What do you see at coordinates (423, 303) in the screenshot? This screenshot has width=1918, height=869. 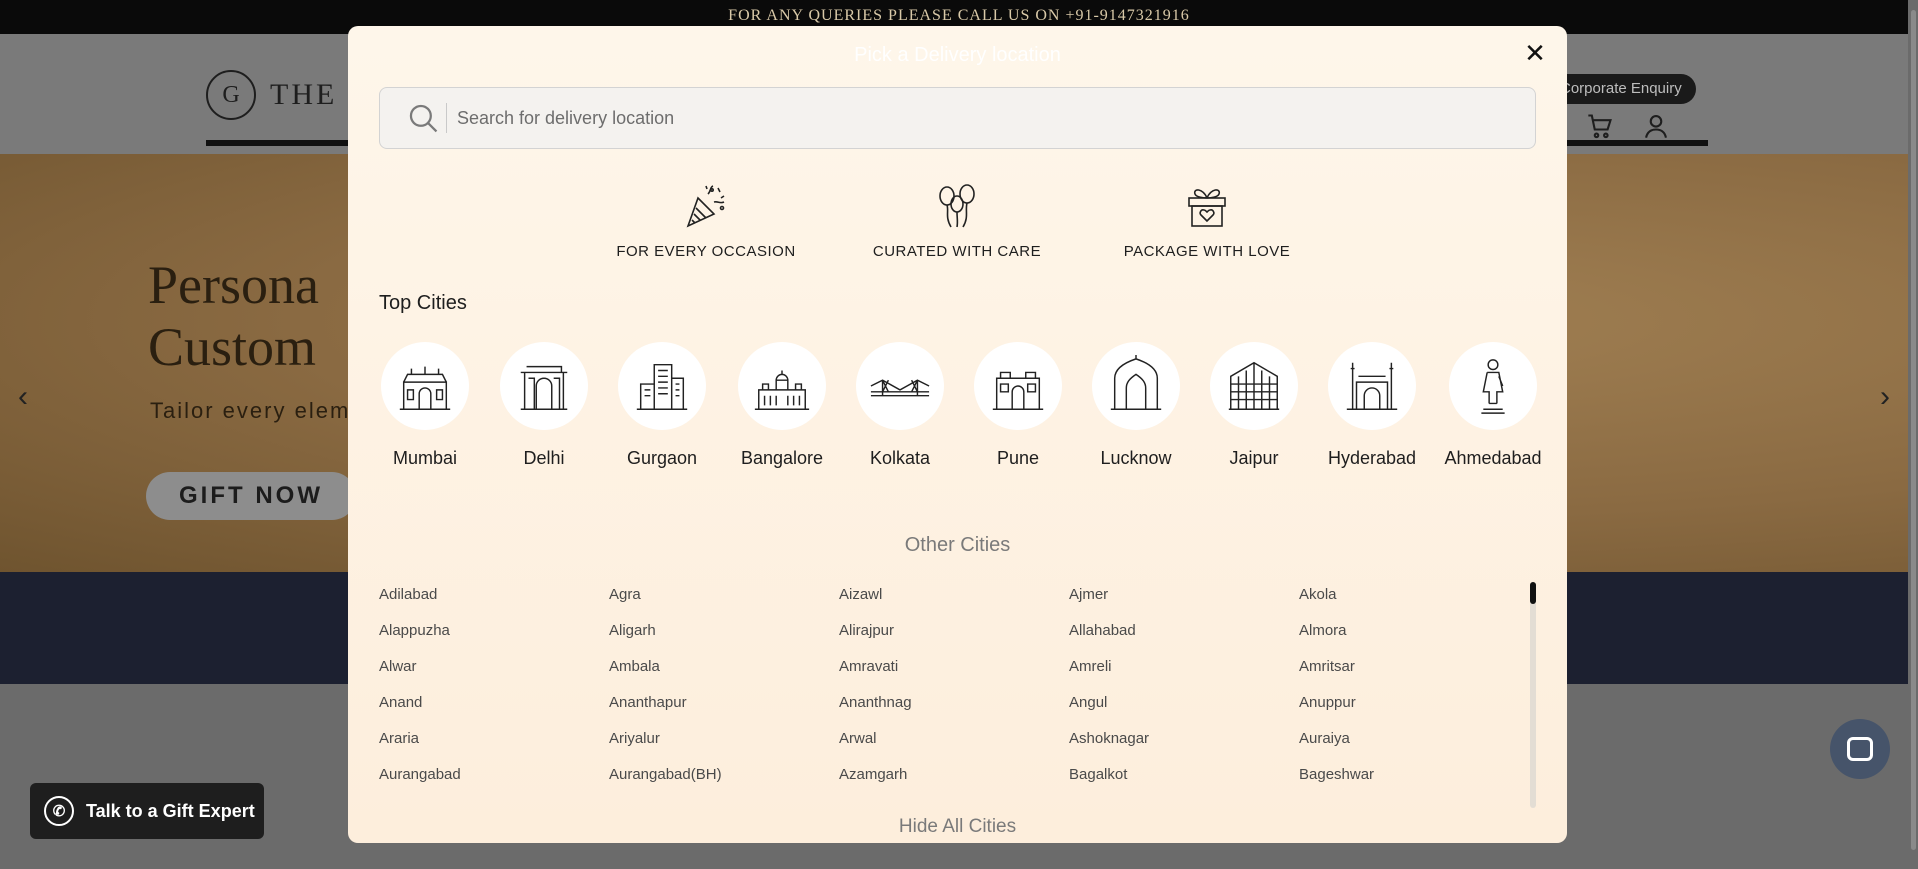 I see `top-cities-heading: Top Cities` at bounding box center [423, 303].